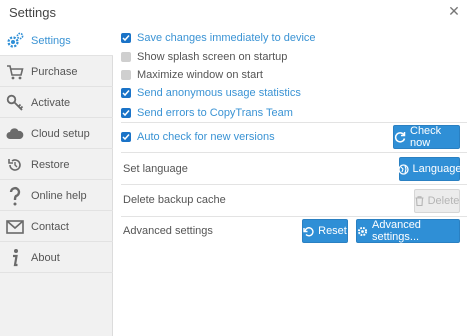 The width and height of the screenshot is (474, 336). What do you see at coordinates (45, 257) in the screenshot?
I see `sidebar-item-label: About` at bounding box center [45, 257].